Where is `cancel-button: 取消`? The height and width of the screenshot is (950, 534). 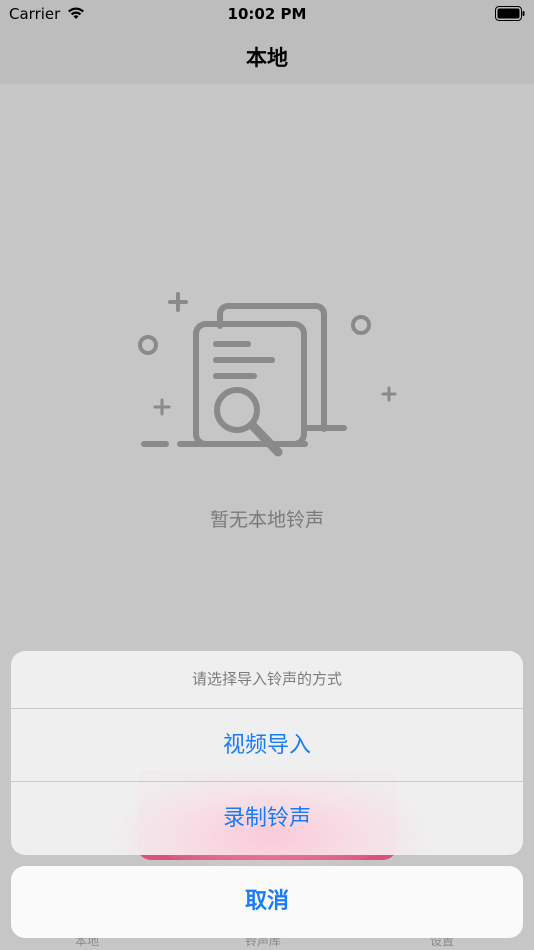
cancel-button: 取消 is located at coordinates (267, 902).